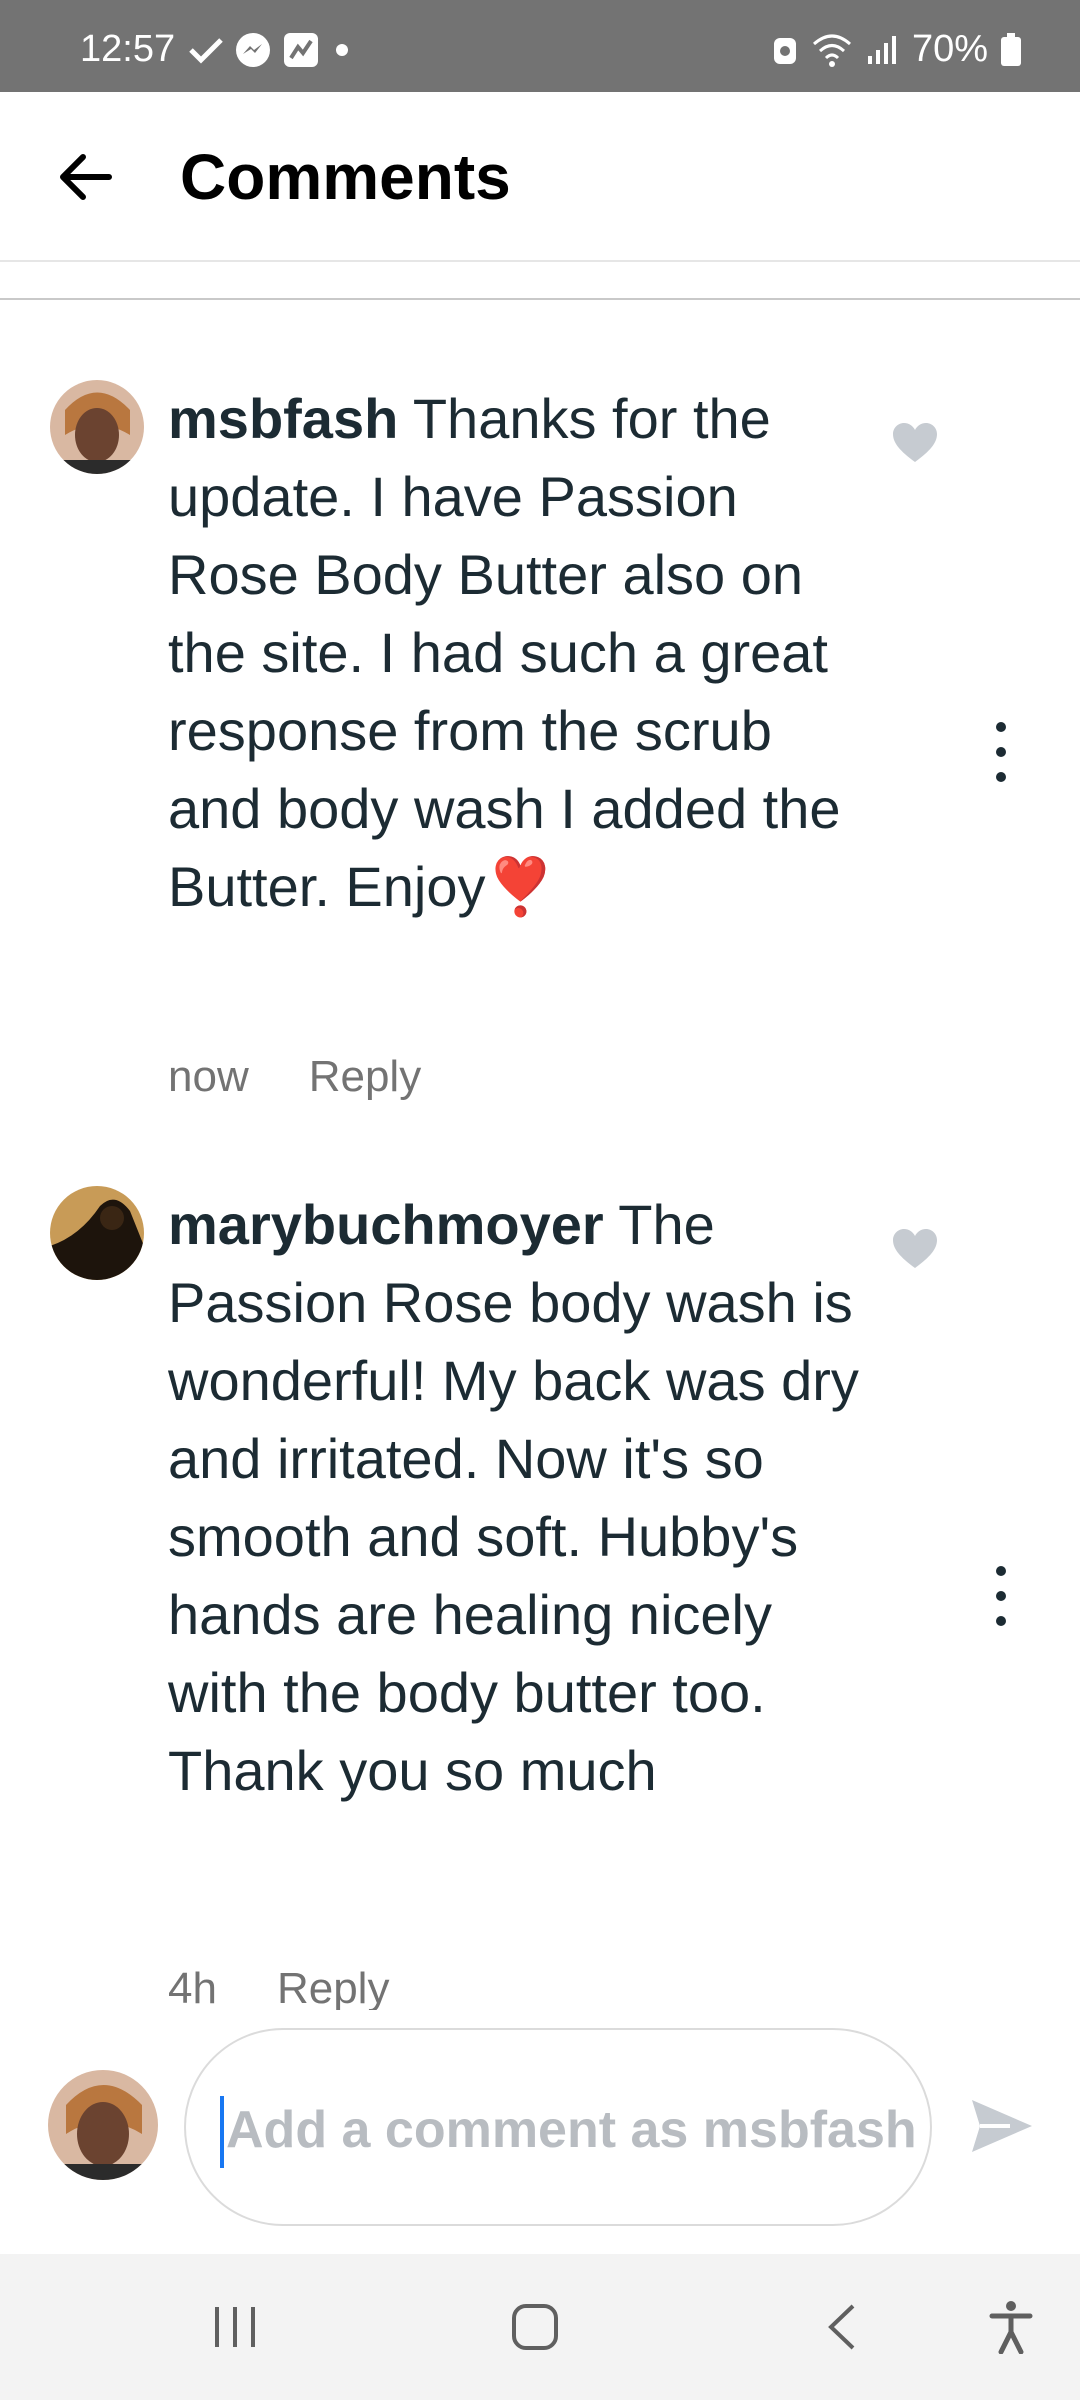 The image size is (1080, 2400). I want to click on wifi-icon, so click(831, 50).